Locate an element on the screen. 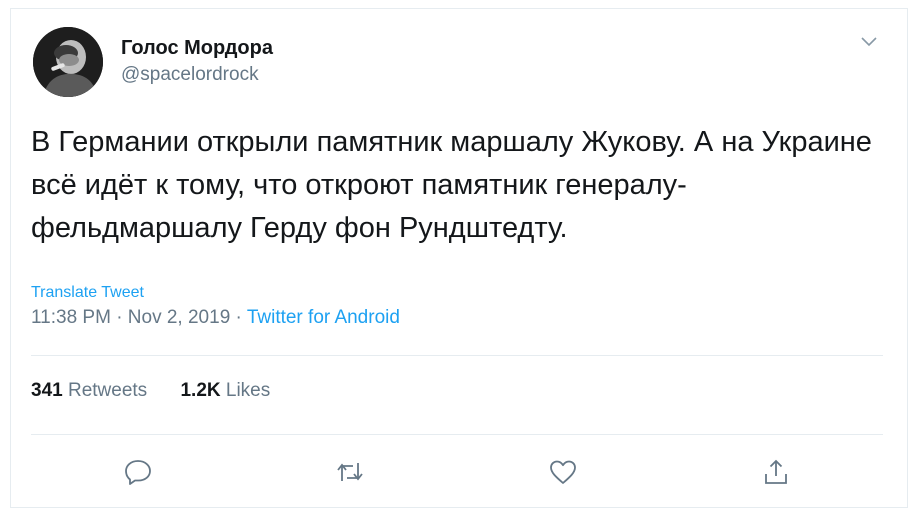 This screenshot has width=921, height=512. retweets-stat: 341 Retweets is located at coordinates (89, 390).